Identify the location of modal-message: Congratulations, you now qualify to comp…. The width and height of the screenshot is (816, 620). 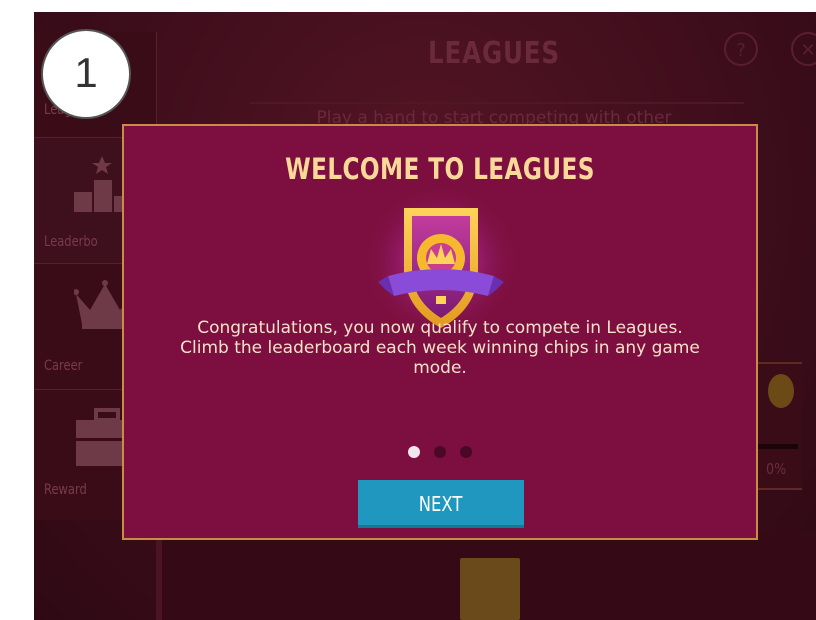
(440, 348).